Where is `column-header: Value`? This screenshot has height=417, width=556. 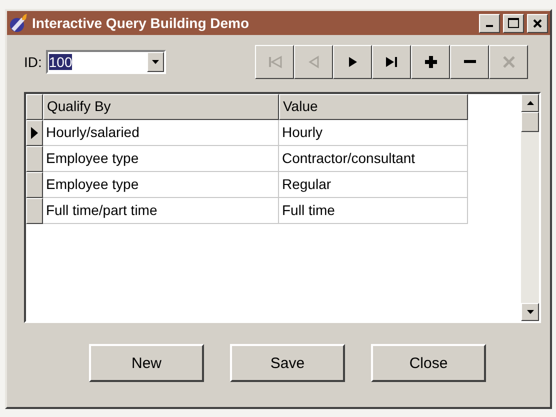
column-header: Value is located at coordinates (373, 107).